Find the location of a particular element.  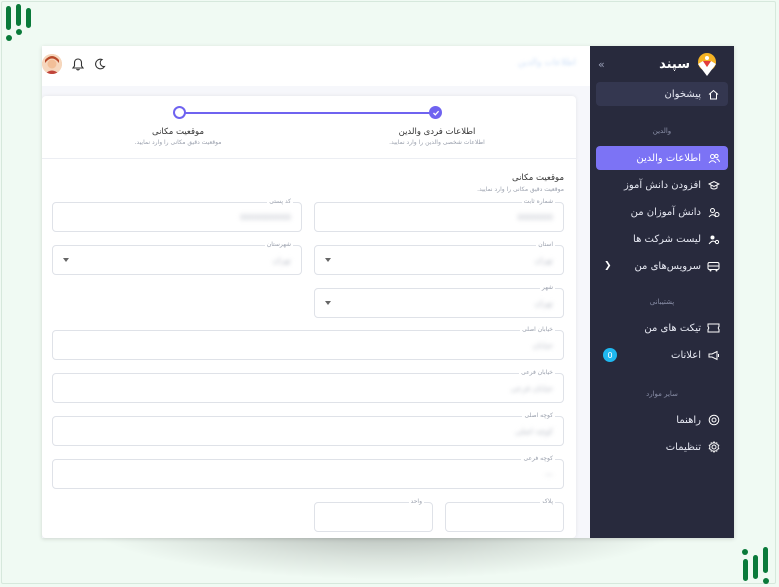

sidebar-item-settings: تنظیمات is located at coordinates (662, 447).